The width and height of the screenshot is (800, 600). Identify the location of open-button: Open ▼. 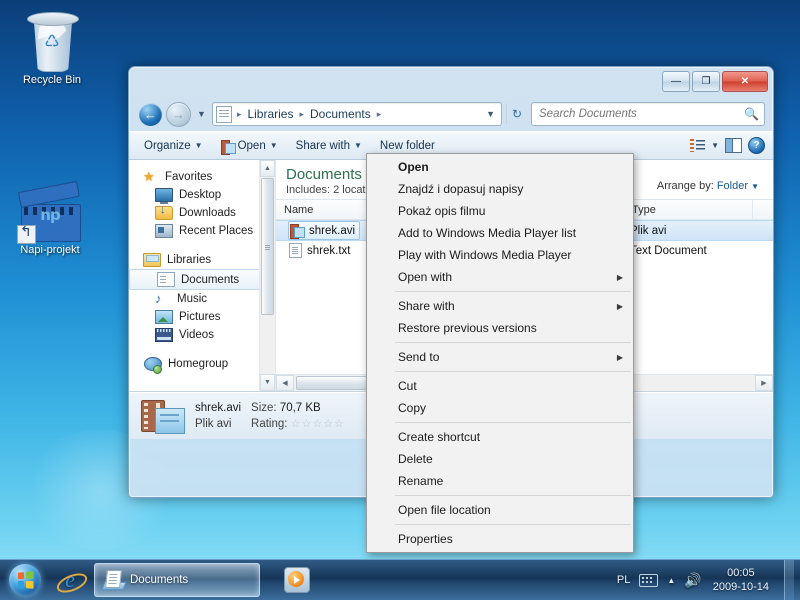
(249, 146).